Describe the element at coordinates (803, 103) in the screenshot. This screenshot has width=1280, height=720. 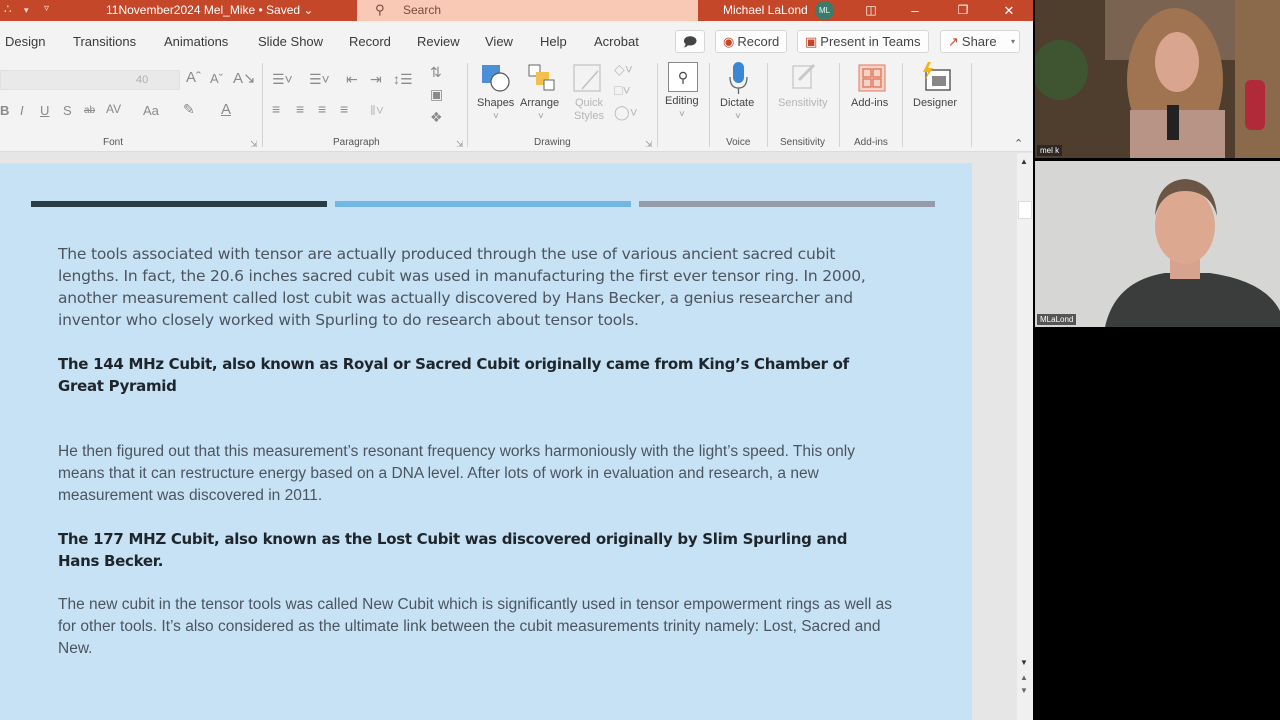
I see `sensitivity-label: Sensitivity` at that location.